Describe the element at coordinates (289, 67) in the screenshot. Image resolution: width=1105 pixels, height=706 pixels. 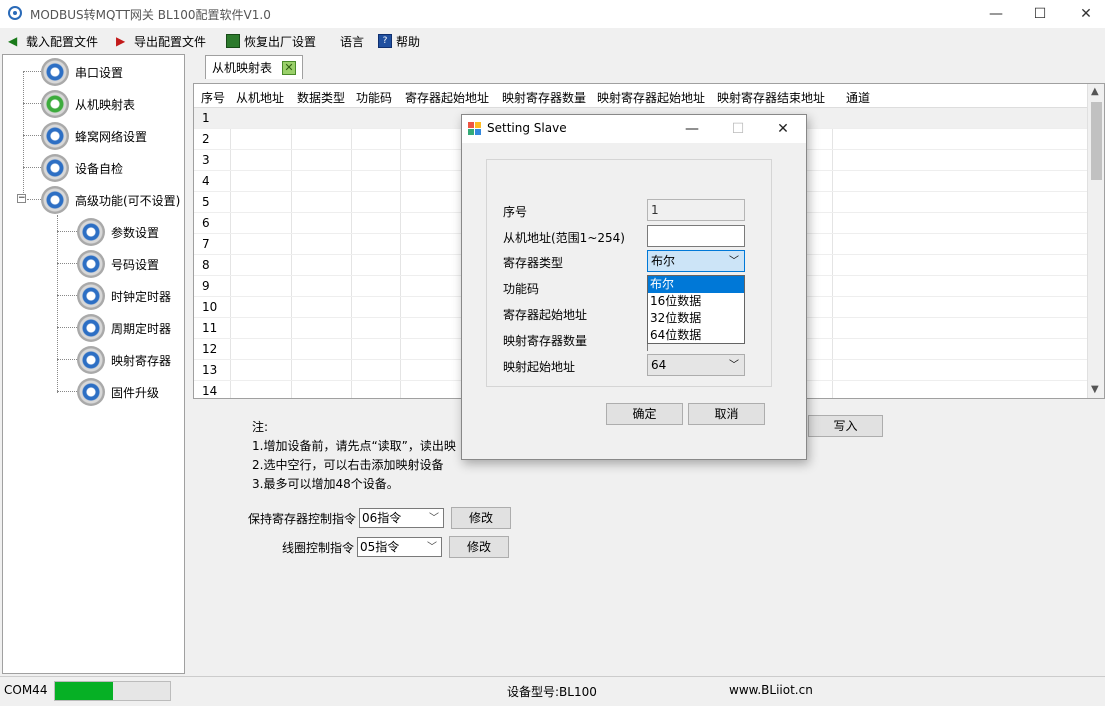
I see `tab-close-icon: ✕` at that location.